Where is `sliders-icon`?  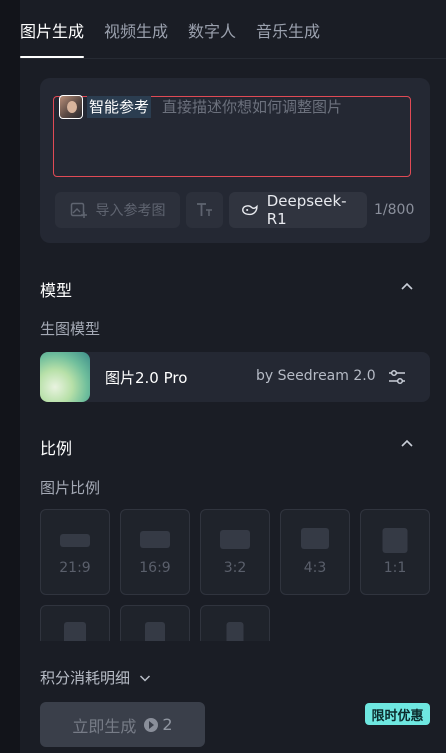
sliders-icon is located at coordinates (397, 377).